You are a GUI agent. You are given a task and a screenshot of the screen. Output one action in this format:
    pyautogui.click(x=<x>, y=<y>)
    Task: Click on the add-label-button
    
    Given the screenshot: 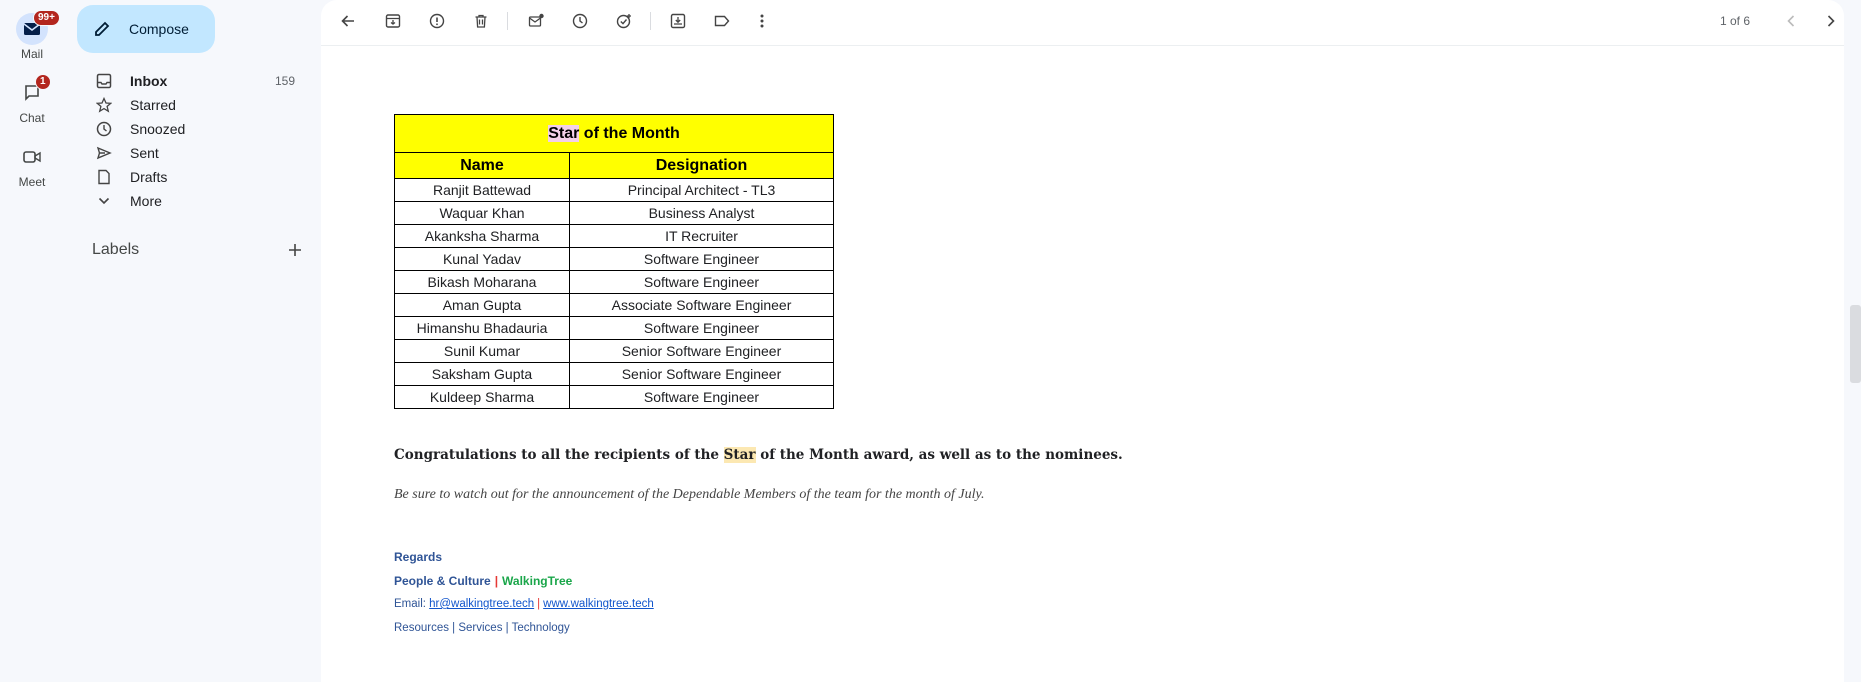 What is the action you would take?
    pyautogui.click(x=295, y=250)
    